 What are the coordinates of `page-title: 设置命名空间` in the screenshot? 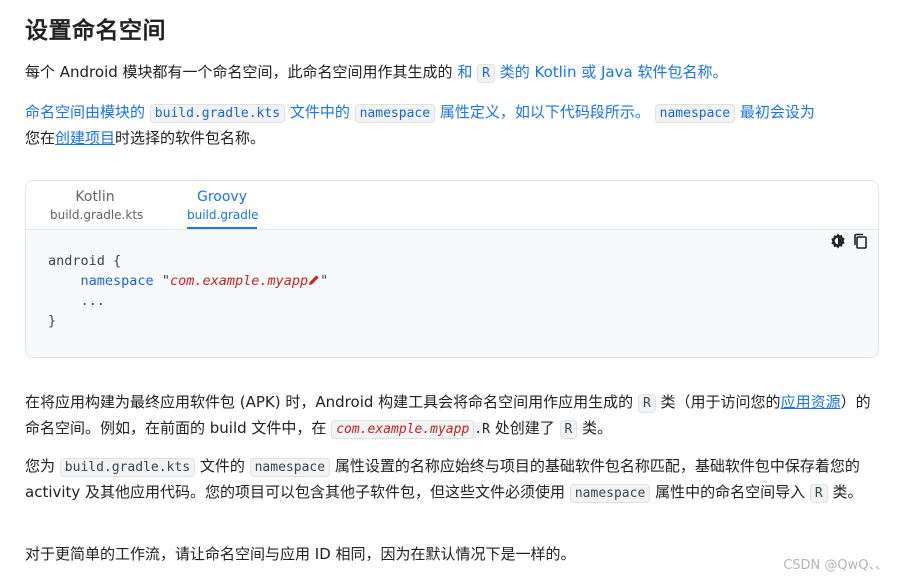 It's located at (95, 31).